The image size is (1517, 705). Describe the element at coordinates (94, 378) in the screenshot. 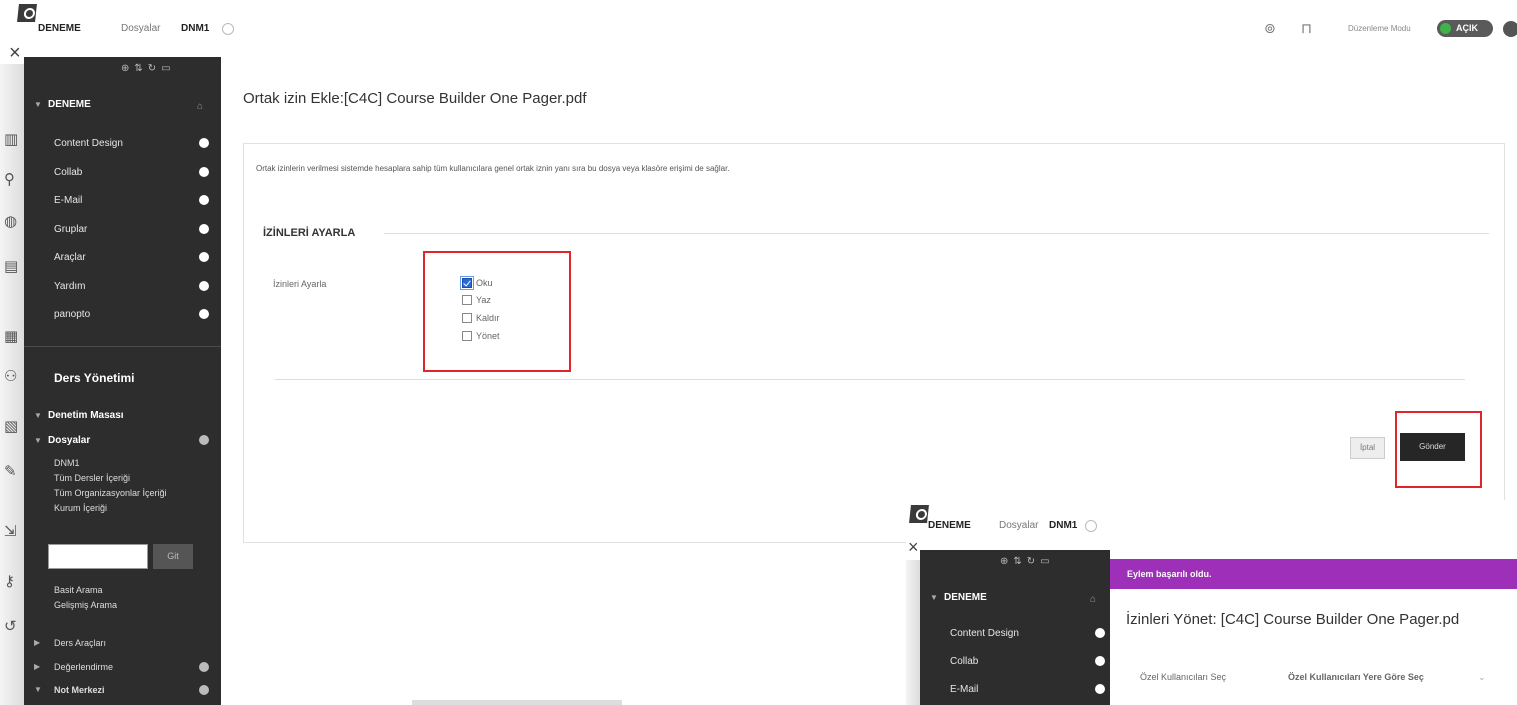

I see `course-management-title: Ders Yönetimi` at that location.